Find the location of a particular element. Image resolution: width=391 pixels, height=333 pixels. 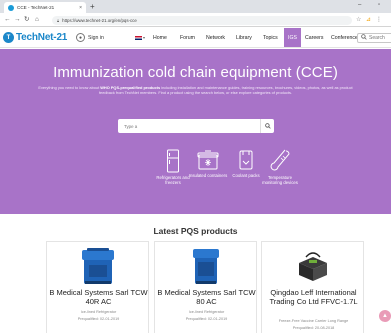

page-title: Immunization cold chain equipment (CCE) is located at coordinates (195, 72).